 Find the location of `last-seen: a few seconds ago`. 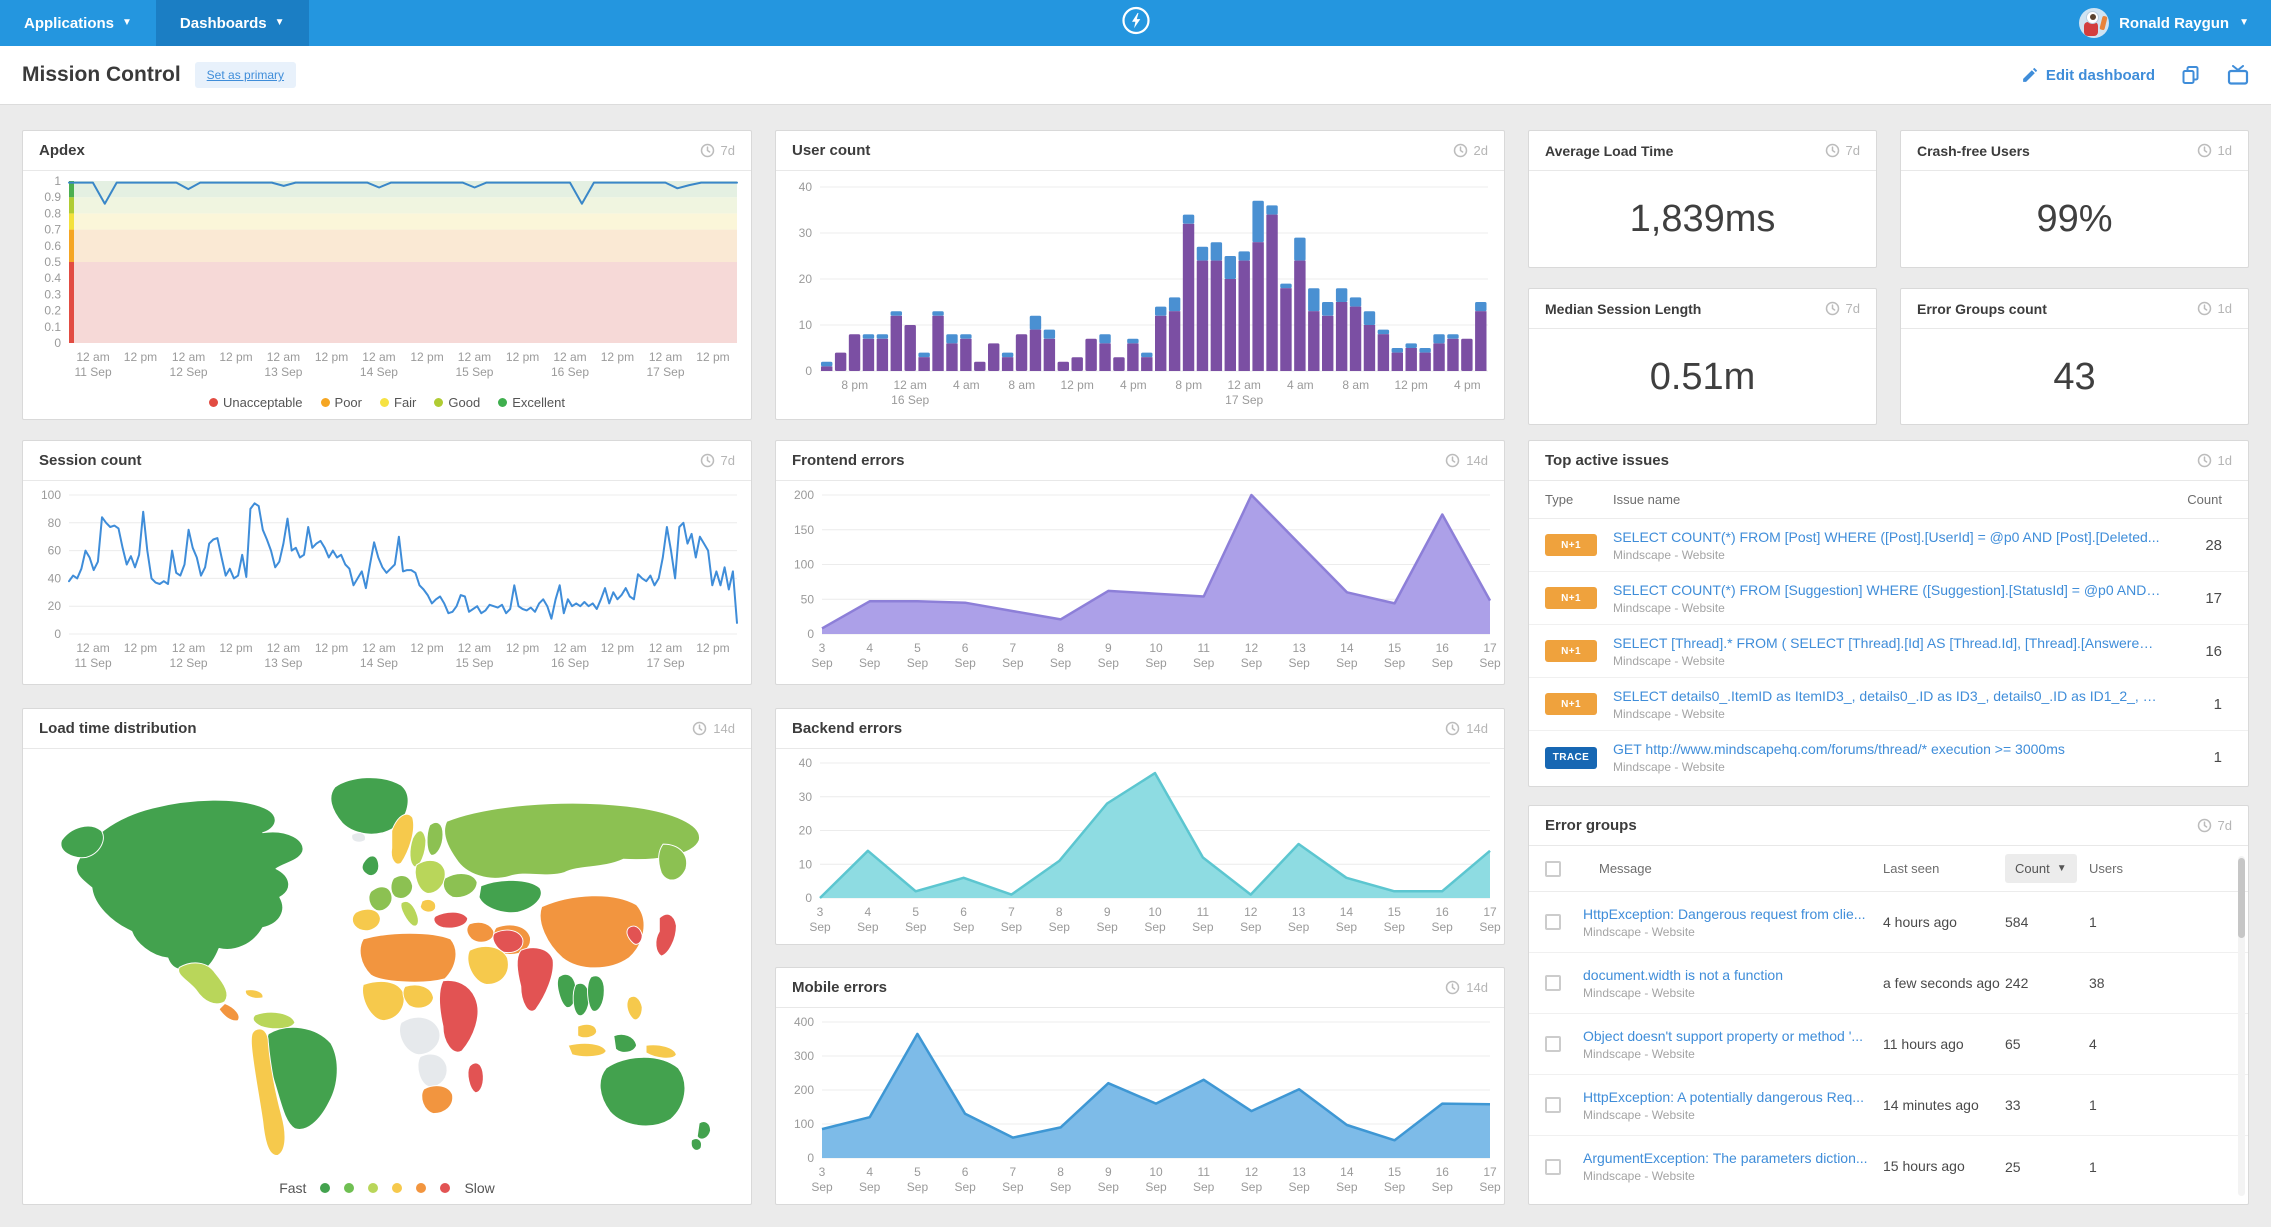

last-seen: a few seconds ago is located at coordinates (1941, 982).